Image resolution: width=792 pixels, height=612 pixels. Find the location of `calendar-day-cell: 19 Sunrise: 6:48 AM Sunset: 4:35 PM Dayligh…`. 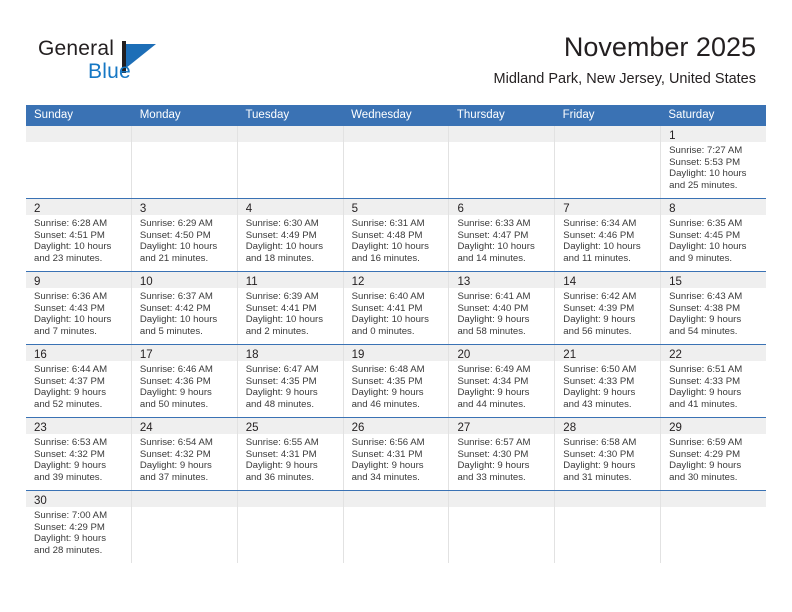

calendar-day-cell: 19 Sunrise: 6:48 AM Sunset: 4:35 PM Dayligh… is located at coordinates (396, 381).